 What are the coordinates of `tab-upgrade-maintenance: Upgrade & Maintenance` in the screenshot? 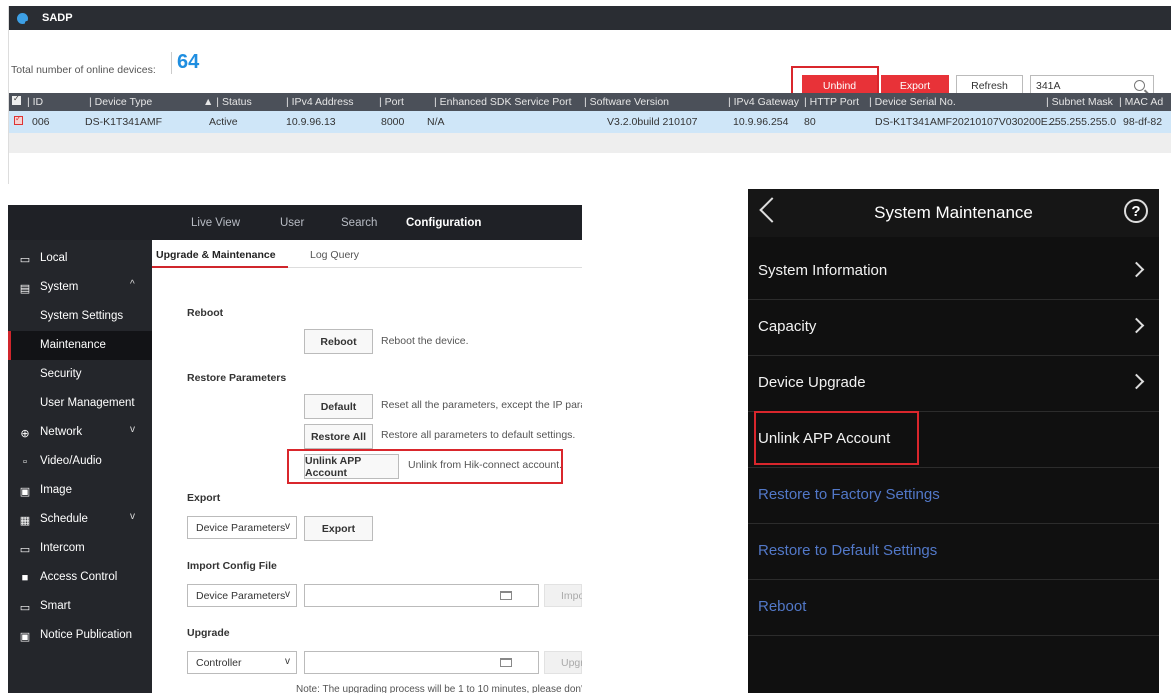 It's located at (216, 255).